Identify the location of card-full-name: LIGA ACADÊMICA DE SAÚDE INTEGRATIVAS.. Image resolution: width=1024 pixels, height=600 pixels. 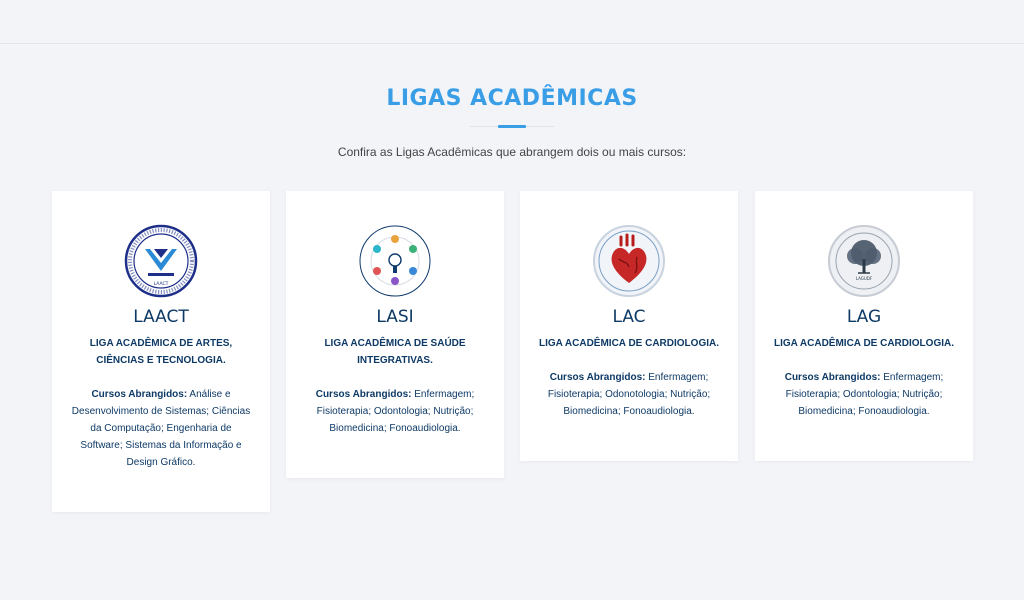
(395, 352).